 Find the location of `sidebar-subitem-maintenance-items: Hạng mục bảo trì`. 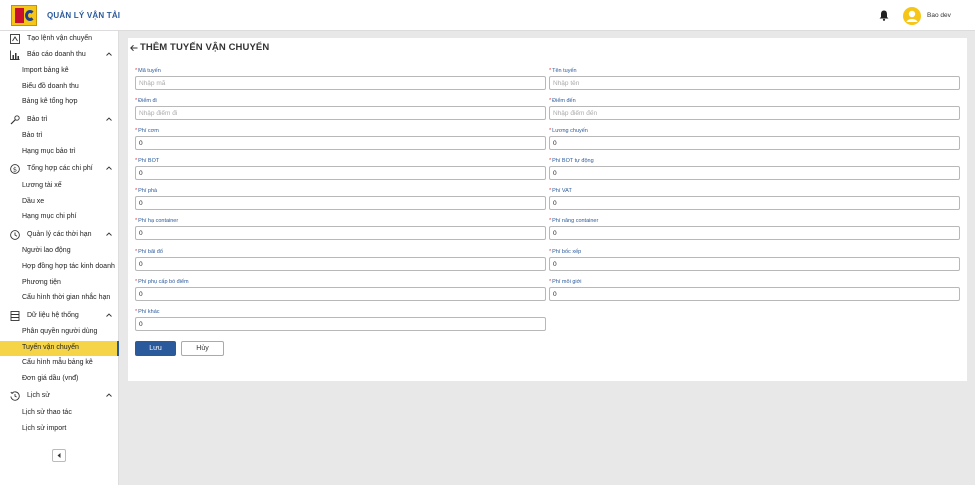

sidebar-subitem-maintenance-items: Hạng mục bảo trì is located at coordinates (59, 152).